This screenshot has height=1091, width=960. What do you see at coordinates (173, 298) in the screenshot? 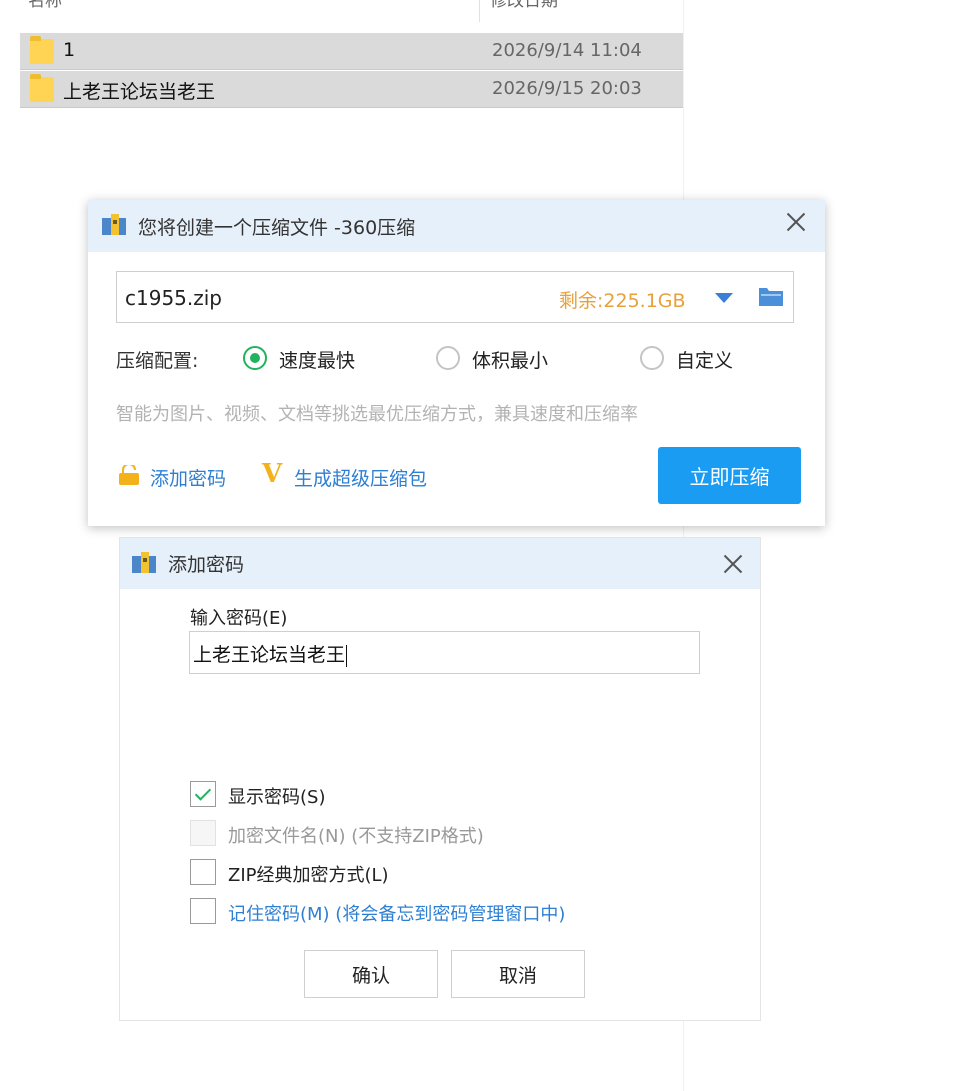
I see `archive-filename: c1955.zip` at bounding box center [173, 298].